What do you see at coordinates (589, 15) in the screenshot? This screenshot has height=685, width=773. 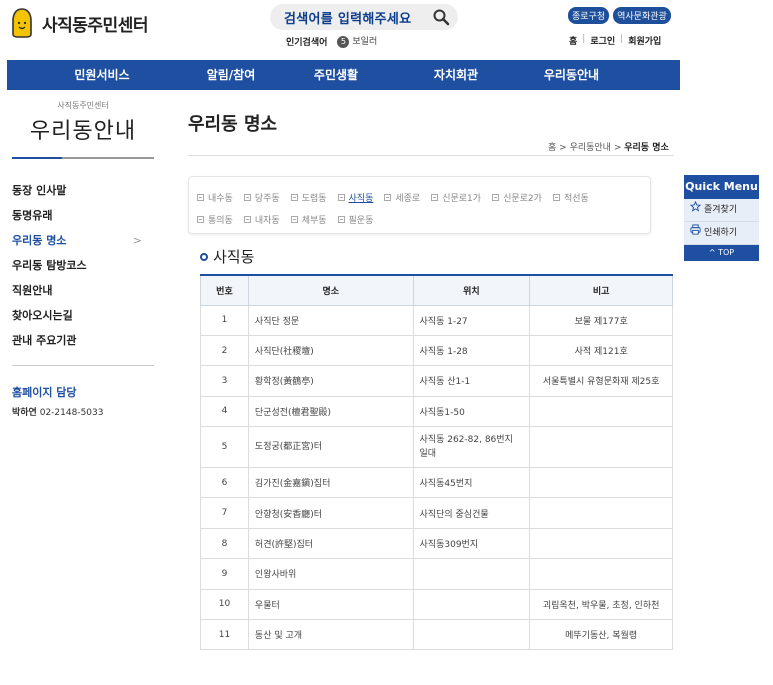 I see `jongno-gu-link: 종로구청` at bounding box center [589, 15].